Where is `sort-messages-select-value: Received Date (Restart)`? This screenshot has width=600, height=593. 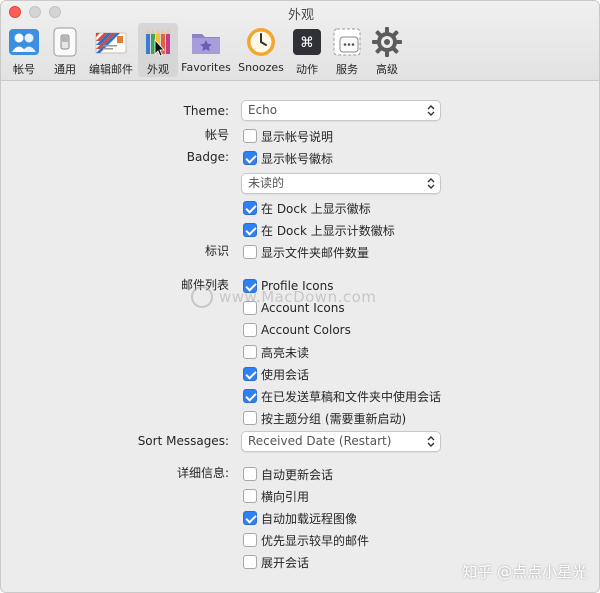
sort-messages-select-value: Received Date (Restart) is located at coordinates (320, 441).